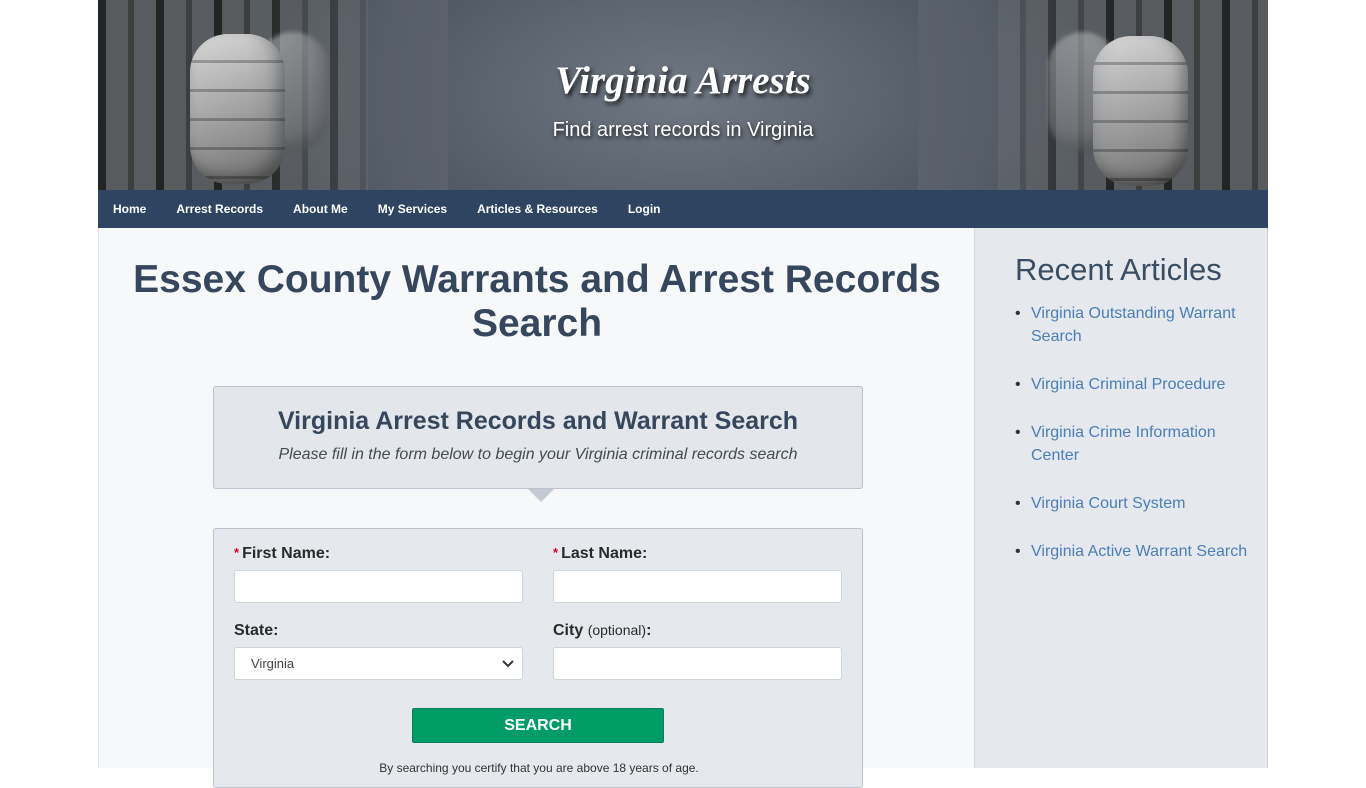 The image size is (1366, 788). I want to click on article-link: Virginia Court System, so click(1135, 503).